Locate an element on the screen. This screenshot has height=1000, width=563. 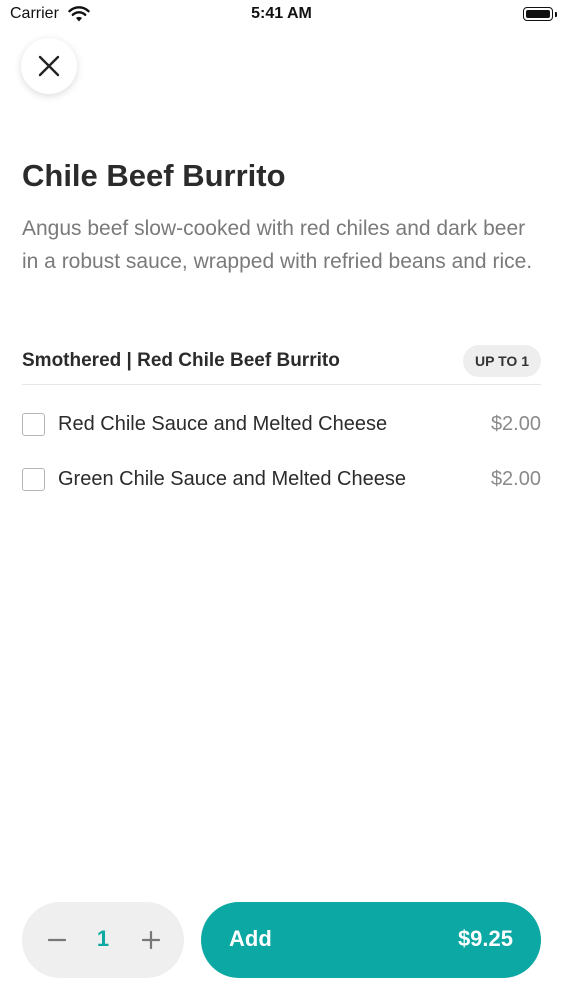
add-to-order-button: Add $9.25 is located at coordinates (371, 940).